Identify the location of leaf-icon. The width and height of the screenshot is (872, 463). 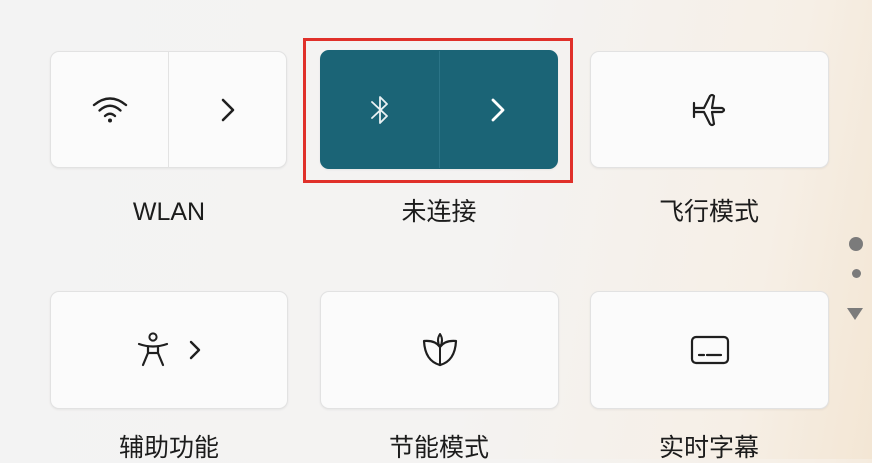
(439, 350).